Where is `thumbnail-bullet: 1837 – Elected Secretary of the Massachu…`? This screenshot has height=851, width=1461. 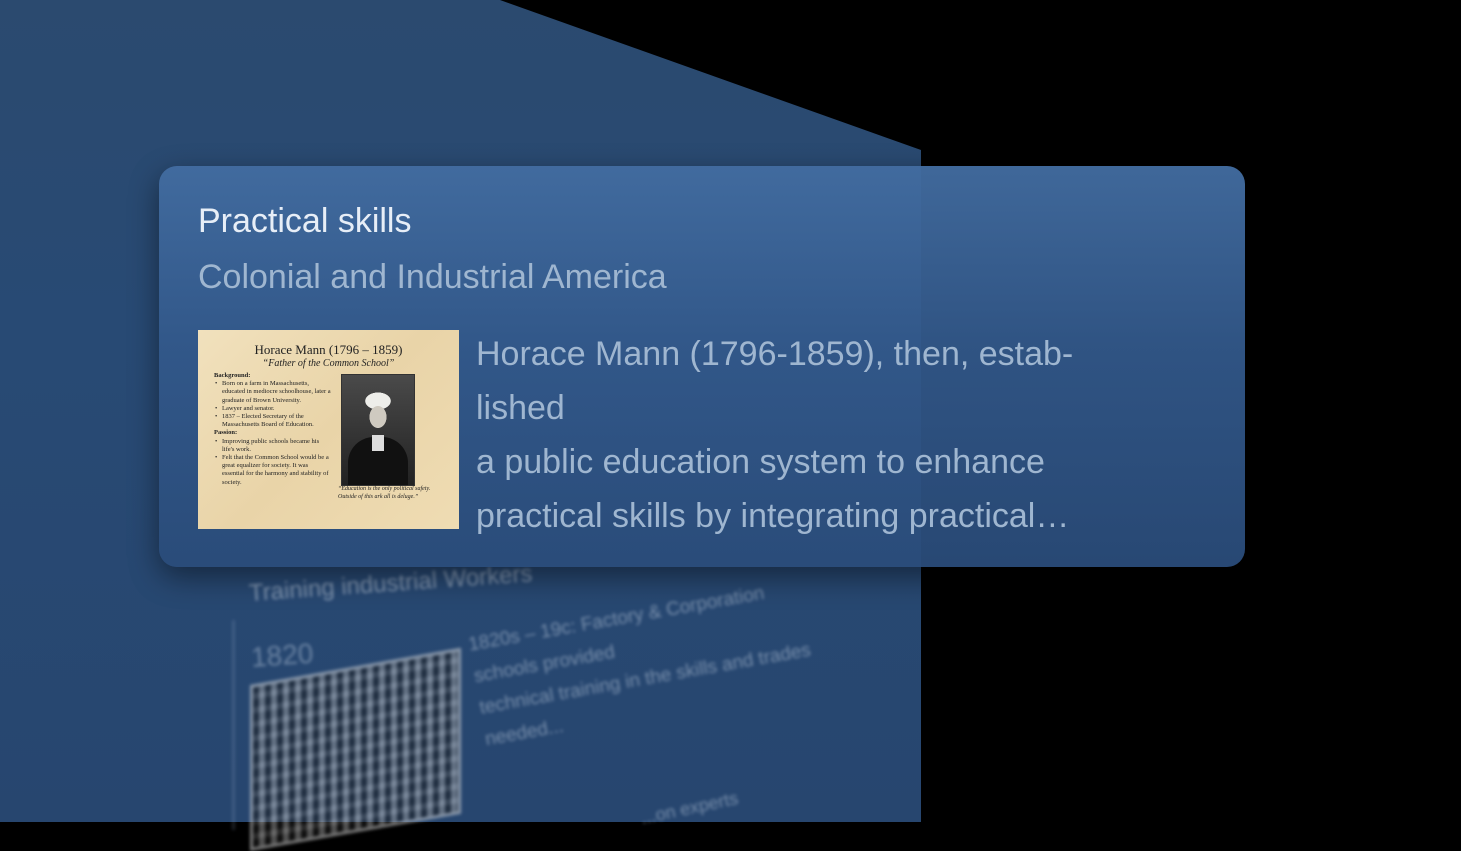 thumbnail-bullet: 1837 – Elected Secretary of the Massachu… is located at coordinates (273, 421).